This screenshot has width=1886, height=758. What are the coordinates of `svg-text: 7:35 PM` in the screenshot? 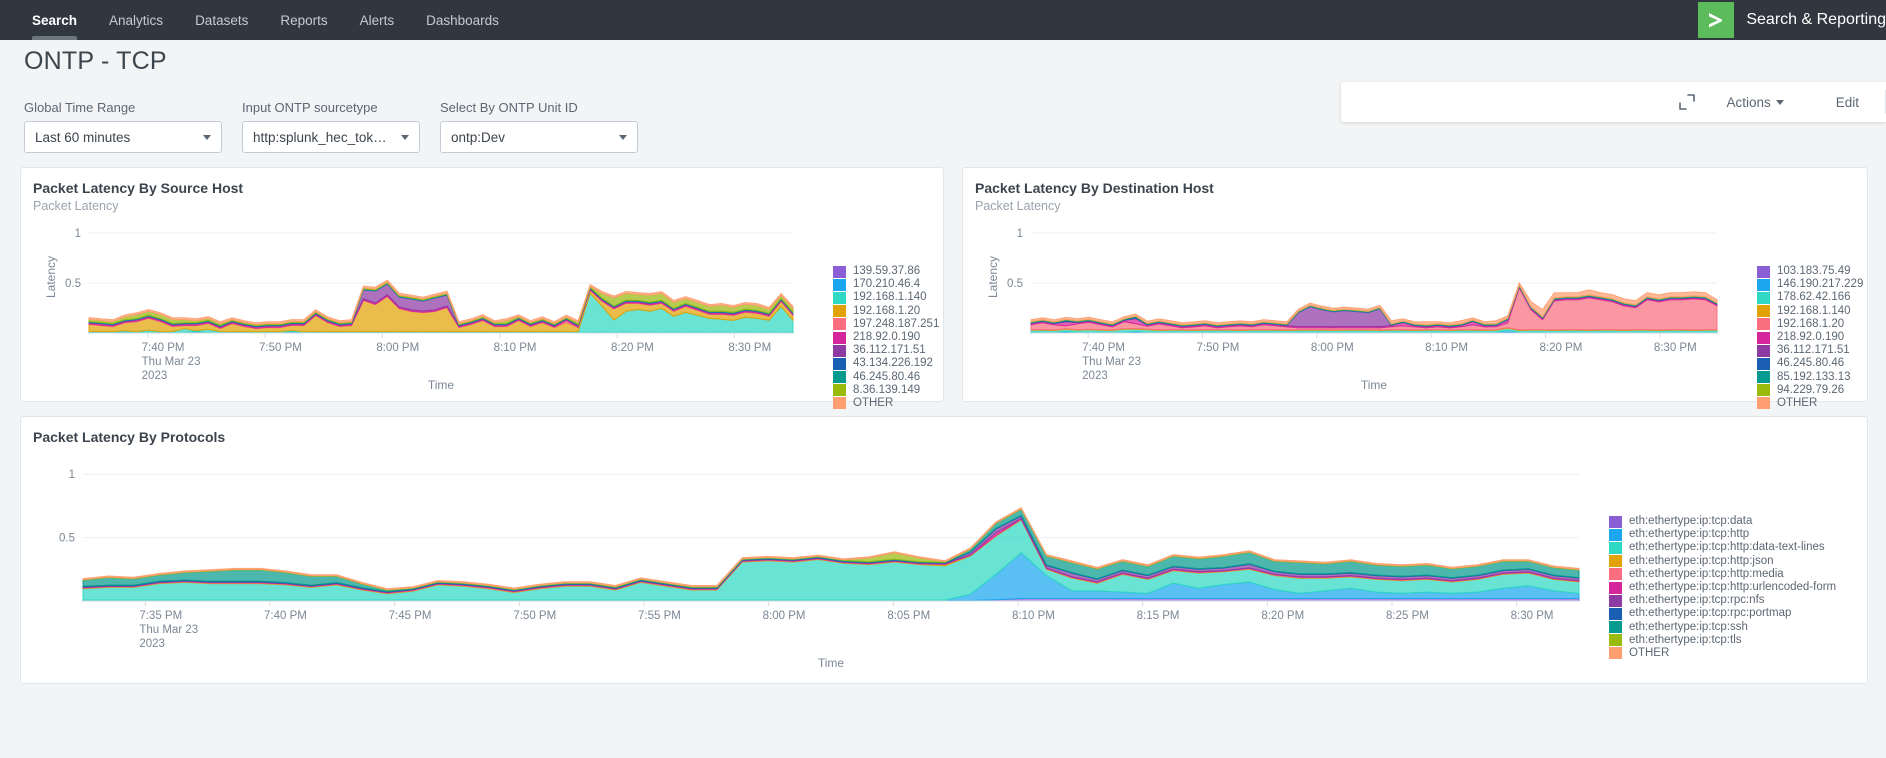 It's located at (160, 616).